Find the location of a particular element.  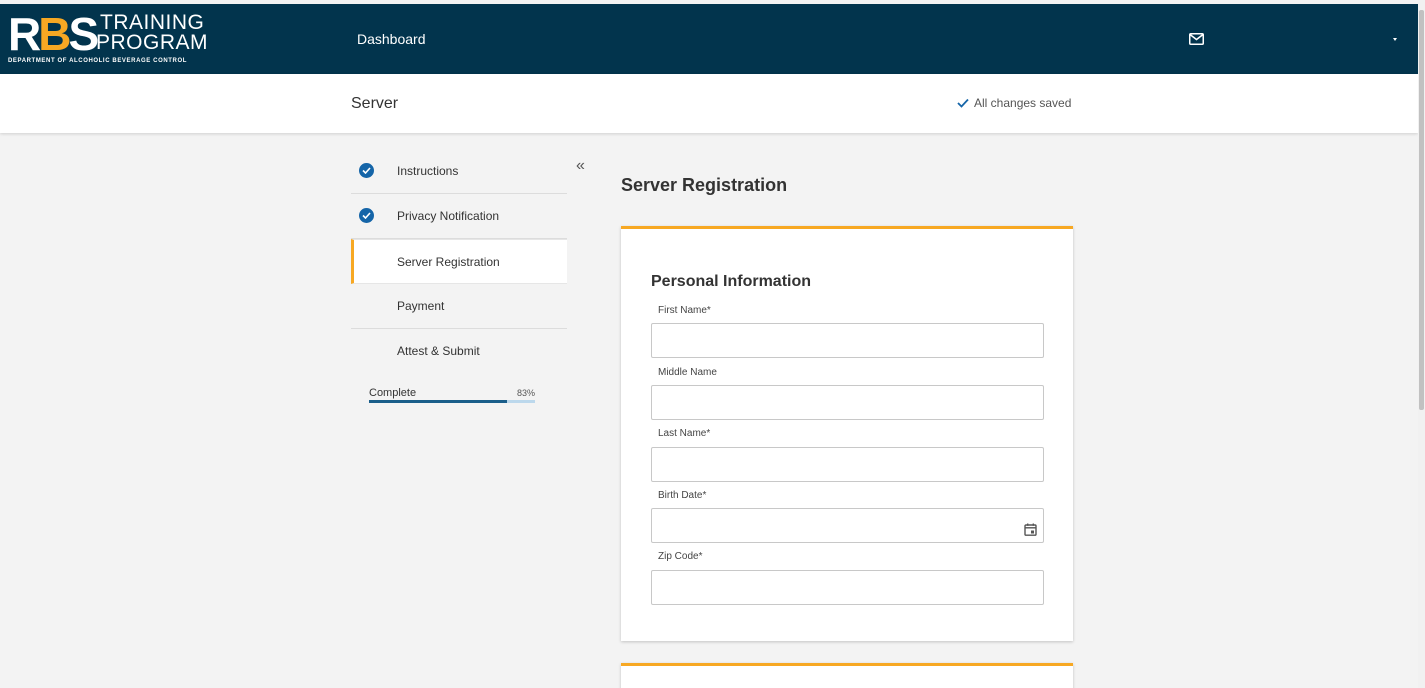

step-instructions: Instructions is located at coordinates (459, 171).